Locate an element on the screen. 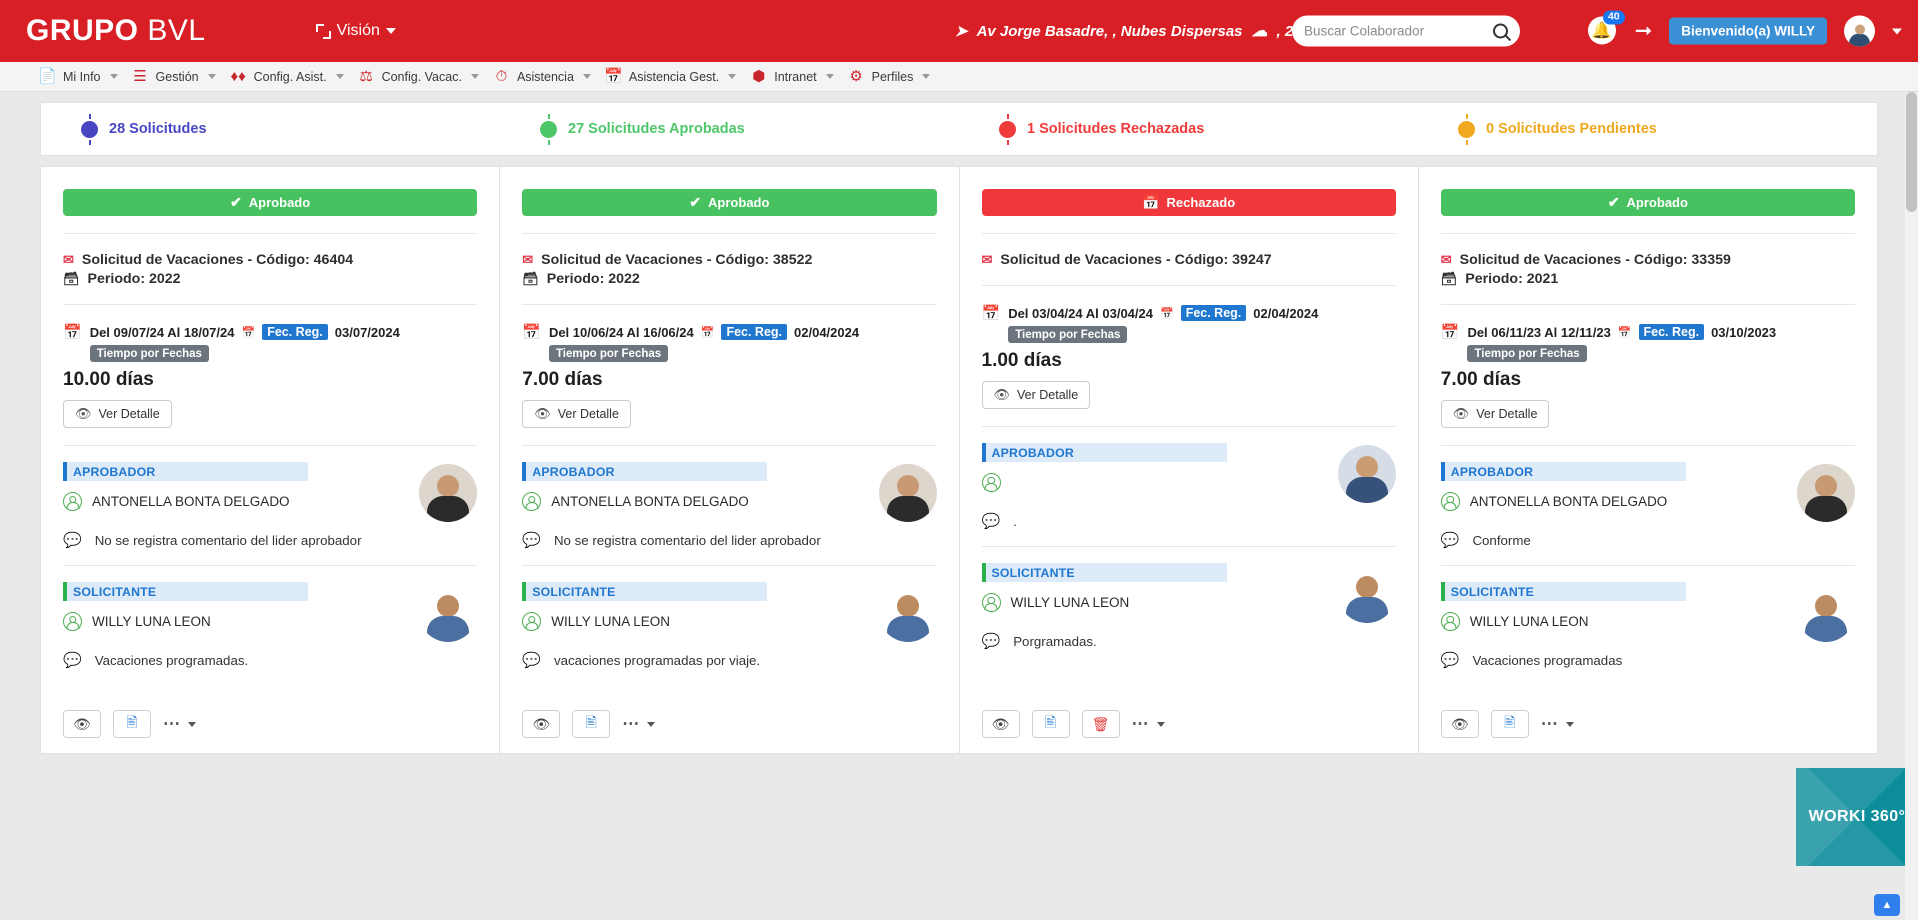 The width and height of the screenshot is (1918, 920). notifications-button: 🔔 40 is located at coordinates (1606, 28).